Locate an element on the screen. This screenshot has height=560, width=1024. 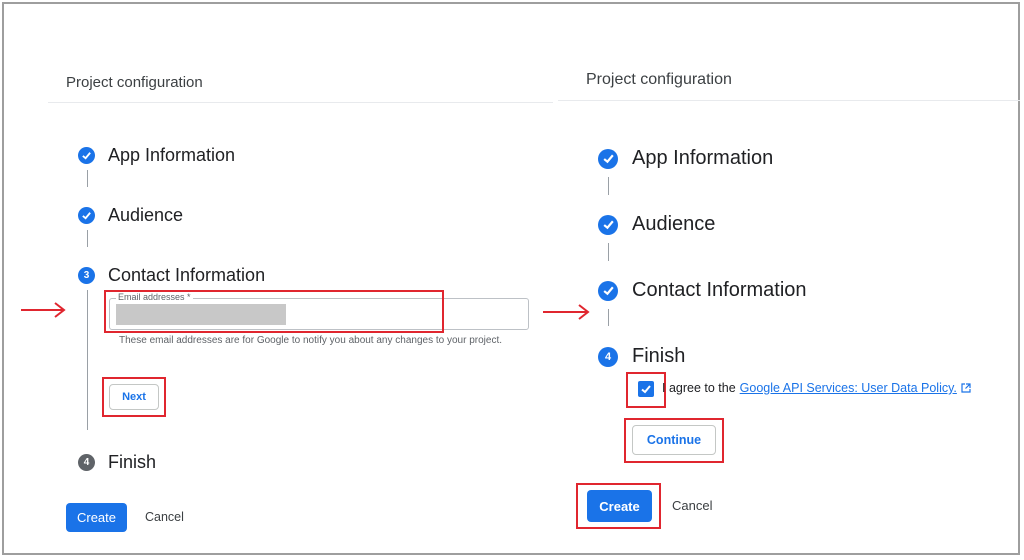
policy-link: Google API Services: User Data Policy. is located at coordinates (848, 388).